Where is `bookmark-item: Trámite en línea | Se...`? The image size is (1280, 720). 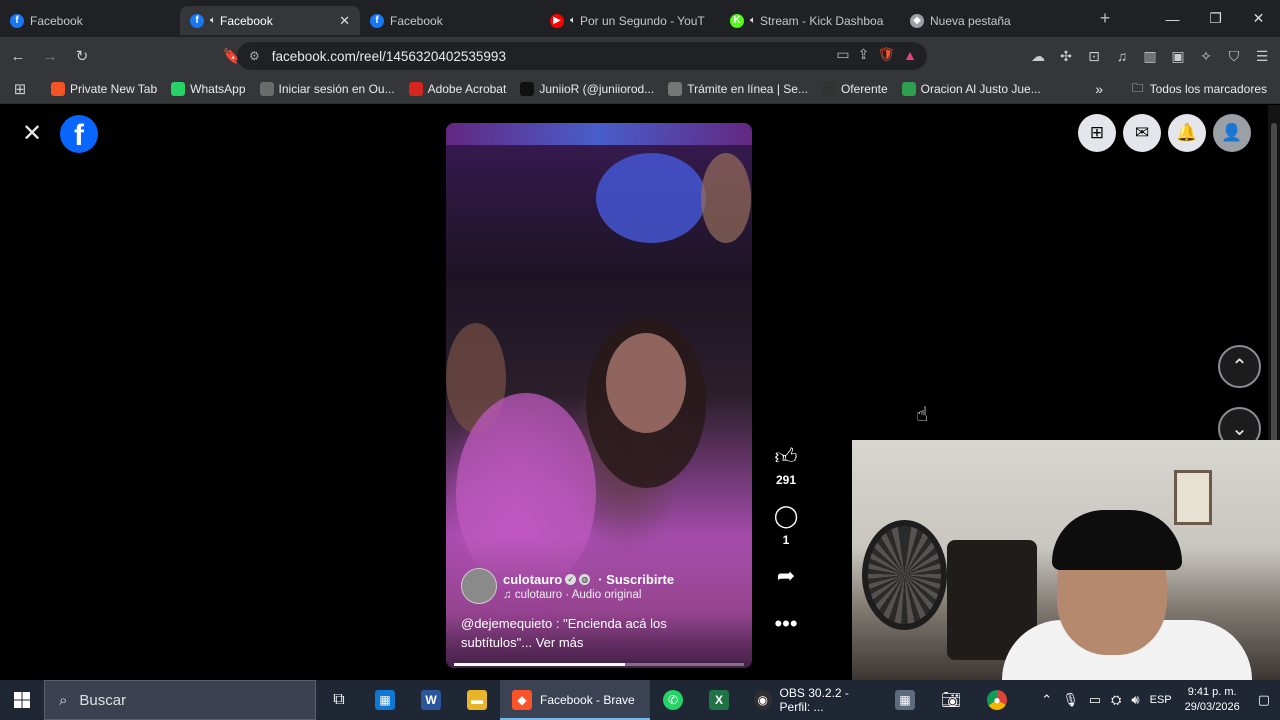
bookmark-item: Trámite en línea | Se... is located at coordinates (738, 89).